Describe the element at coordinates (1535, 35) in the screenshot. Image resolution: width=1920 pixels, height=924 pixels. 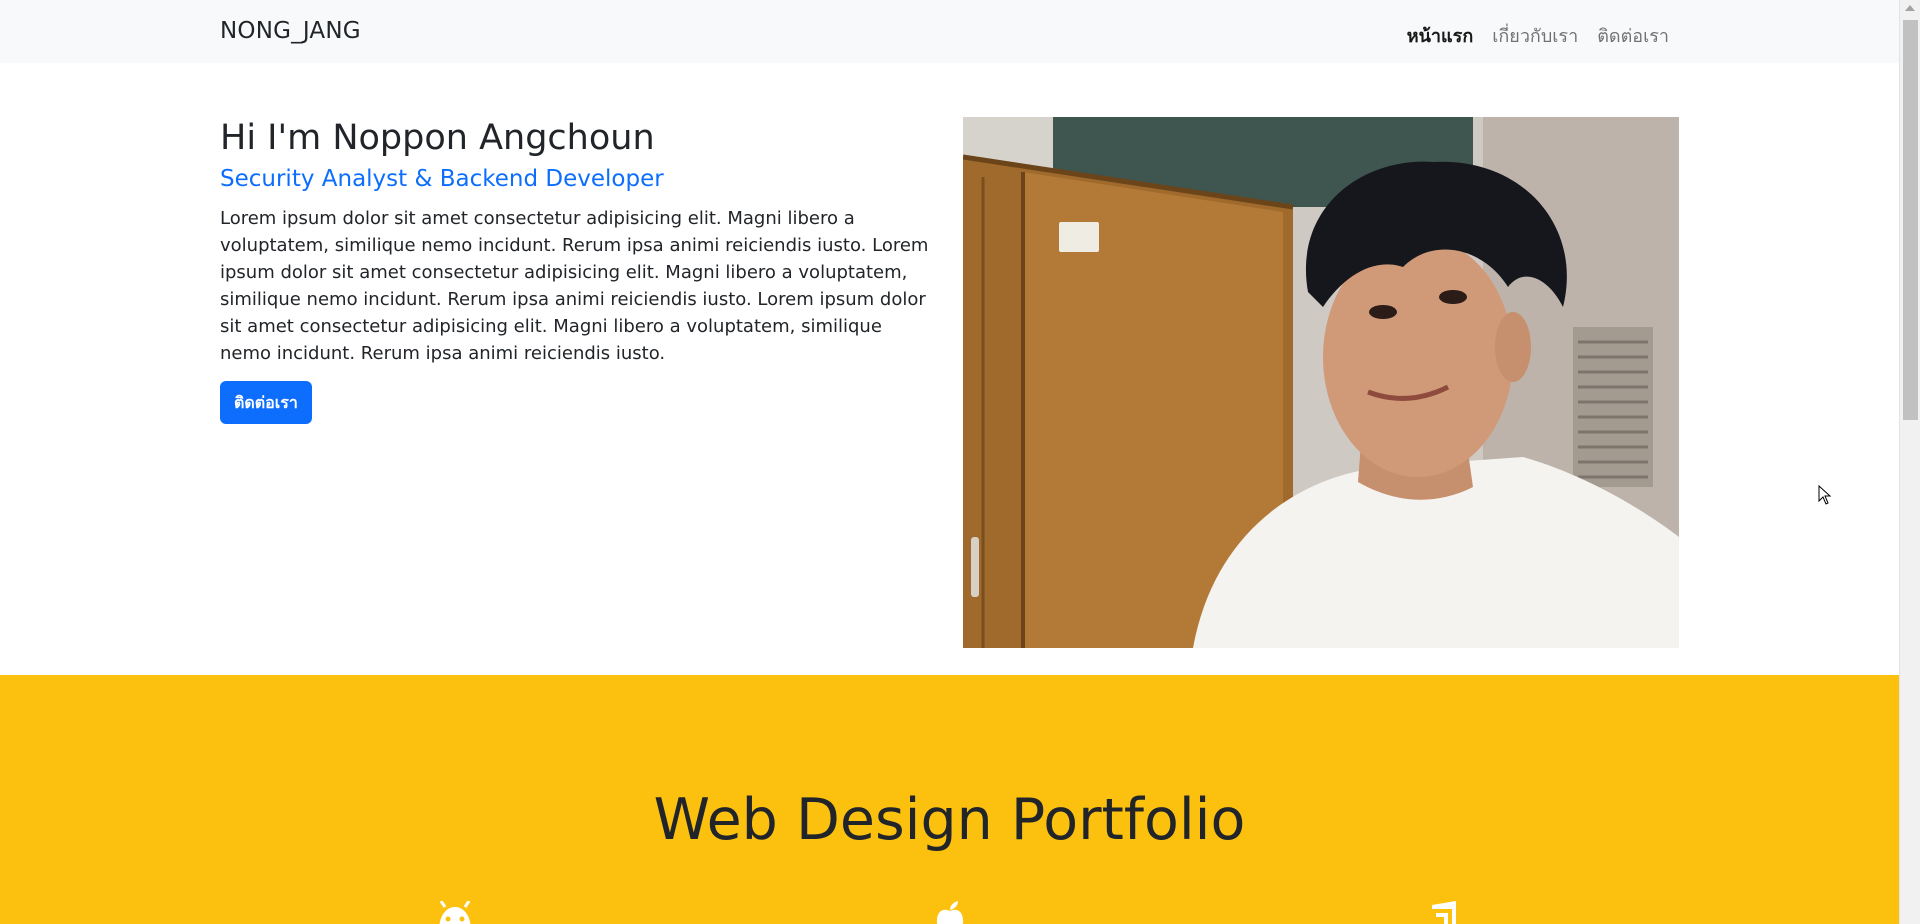
I see `nav-link-about: เกี่ยวกับเรา` at that location.